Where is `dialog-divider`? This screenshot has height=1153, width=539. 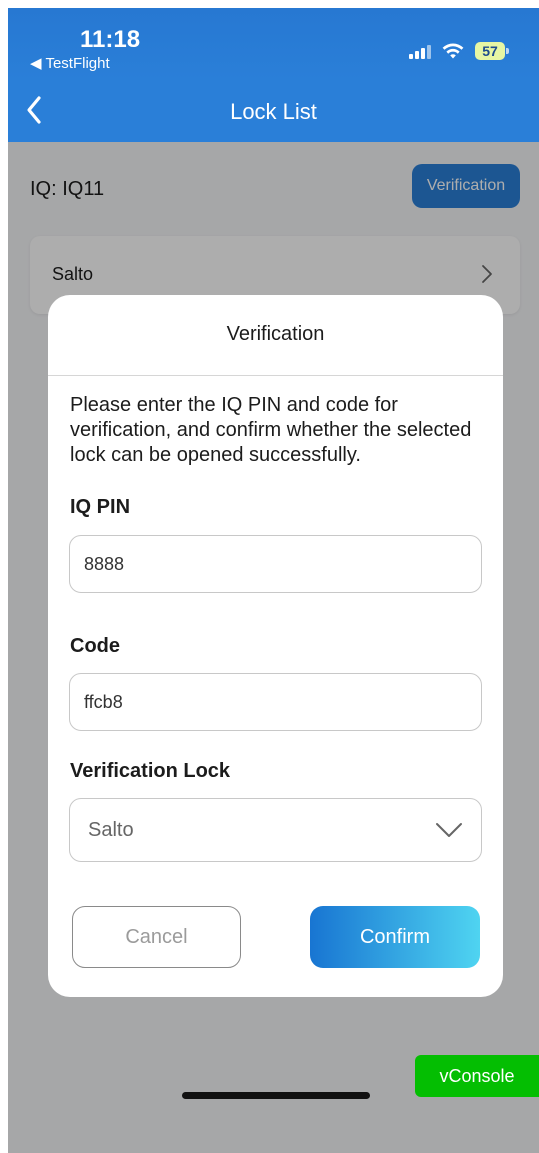
dialog-divider is located at coordinates (275, 375).